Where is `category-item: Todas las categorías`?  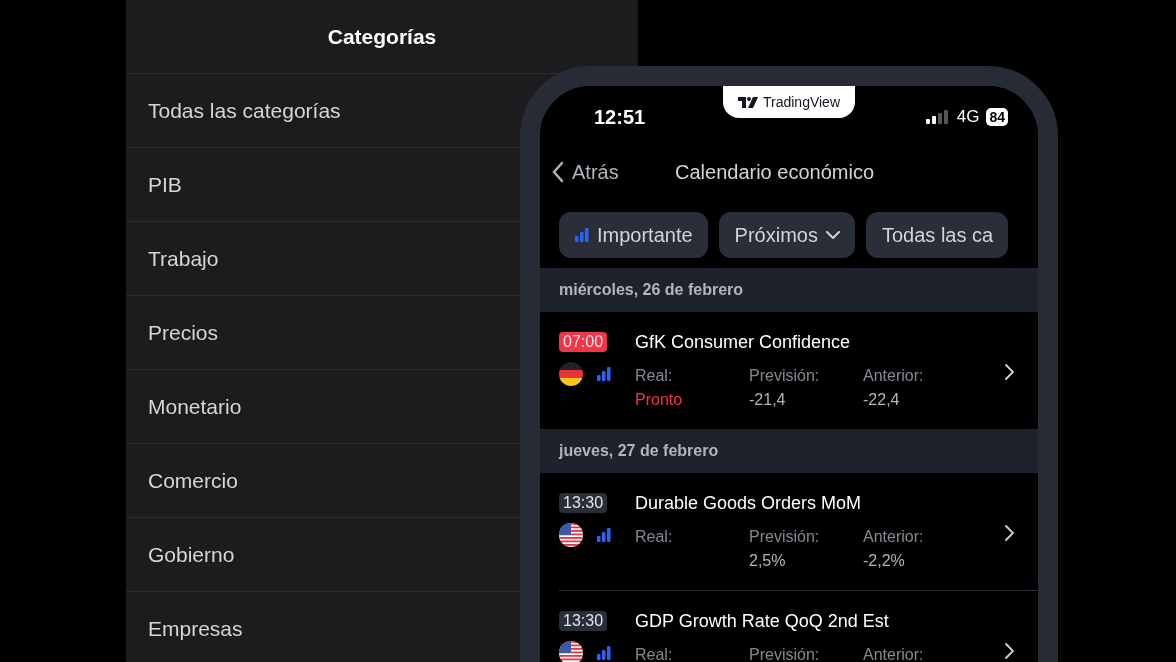
category-item: Todas las categorías is located at coordinates (244, 110).